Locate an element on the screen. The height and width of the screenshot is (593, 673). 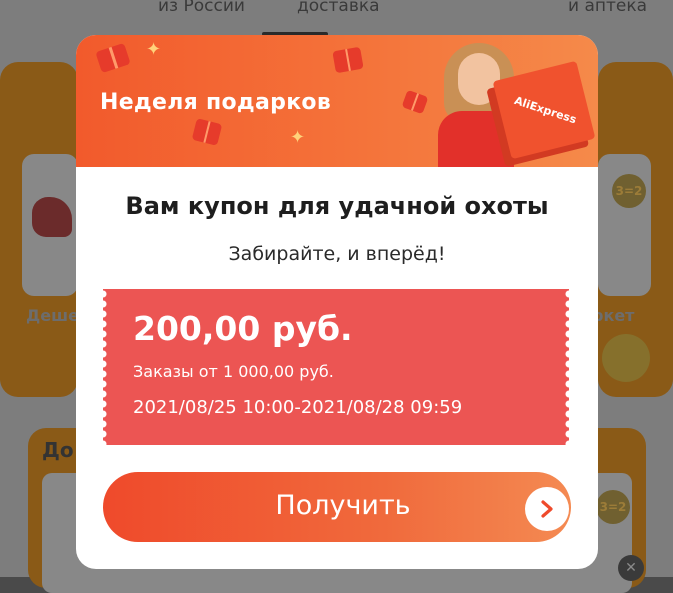
promo-card-label: ркет is located at coordinates (613, 315).